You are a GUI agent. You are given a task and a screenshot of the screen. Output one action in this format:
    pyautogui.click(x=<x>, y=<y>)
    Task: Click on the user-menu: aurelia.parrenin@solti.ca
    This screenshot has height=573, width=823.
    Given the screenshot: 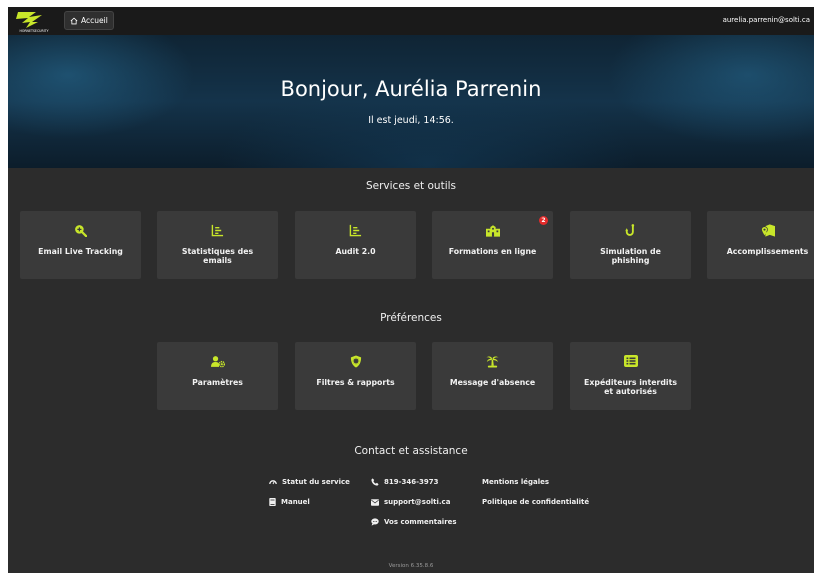 What is the action you would take?
    pyautogui.click(x=766, y=20)
    